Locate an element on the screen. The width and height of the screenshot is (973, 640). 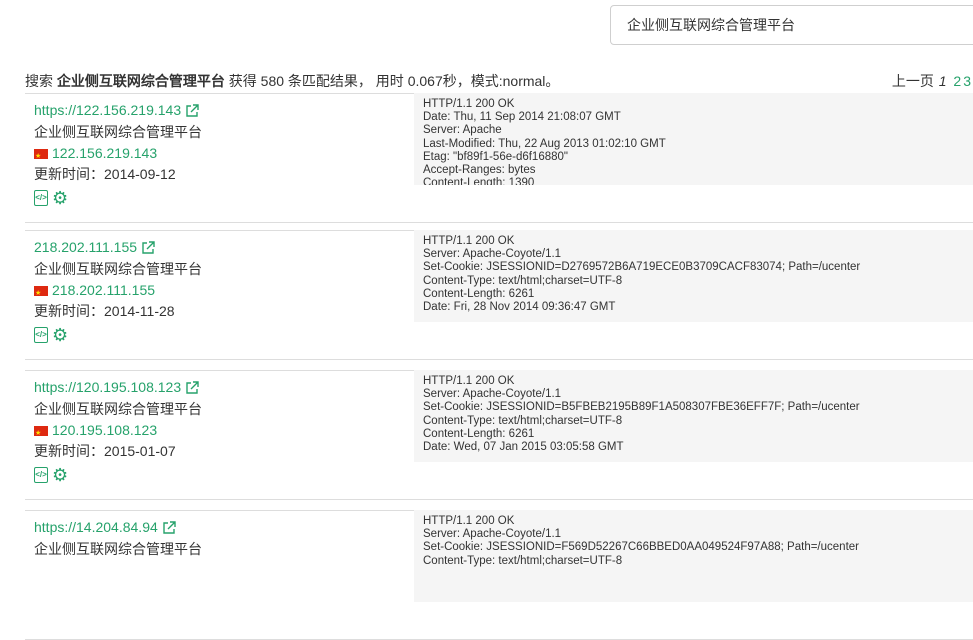
pagination: 上一页 1 23 is located at coordinates (931, 81).